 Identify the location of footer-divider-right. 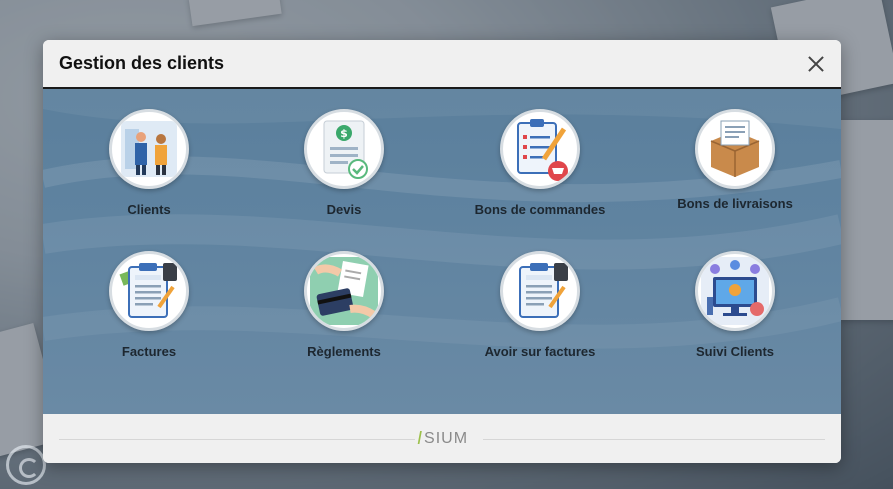
(654, 439).